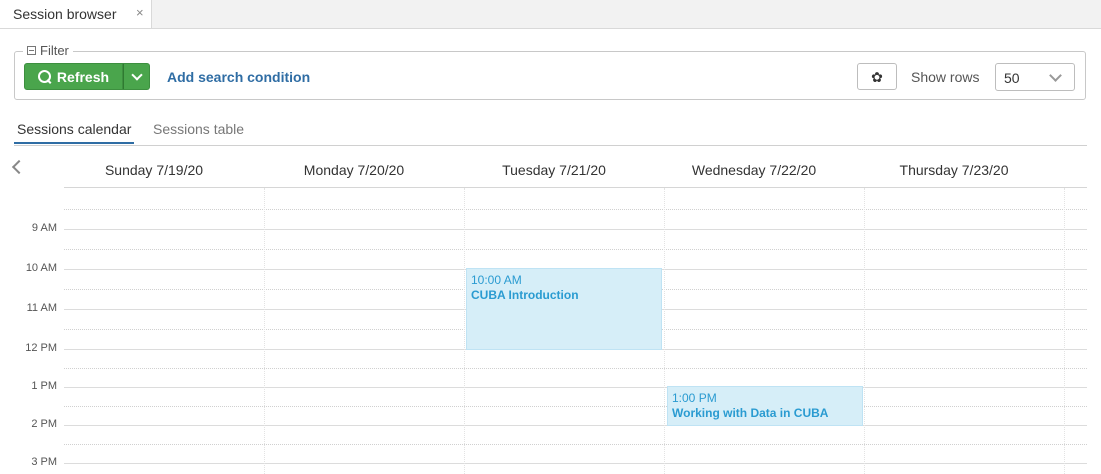  I want to click on calendar-event: 1:00 PM Working with Data in CUBA, so click(765, 406).